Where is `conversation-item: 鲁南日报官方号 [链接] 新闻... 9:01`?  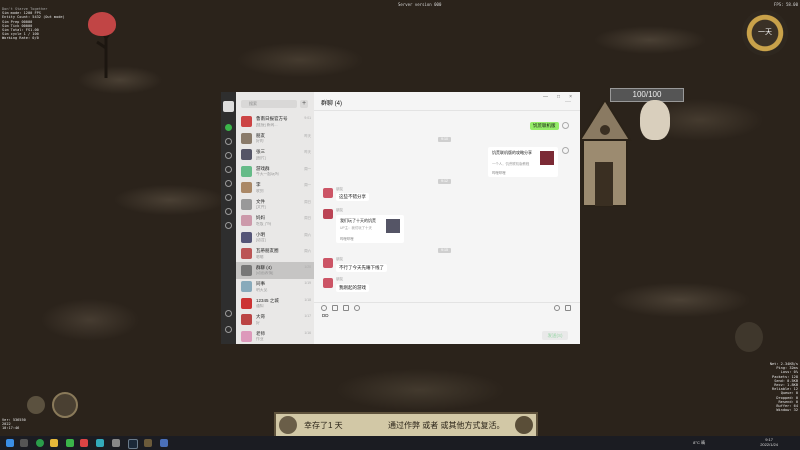
conversation-item: 鲁南日报官方号 [链接] 新闻... 9:01 is located at coordinates (275, 121).